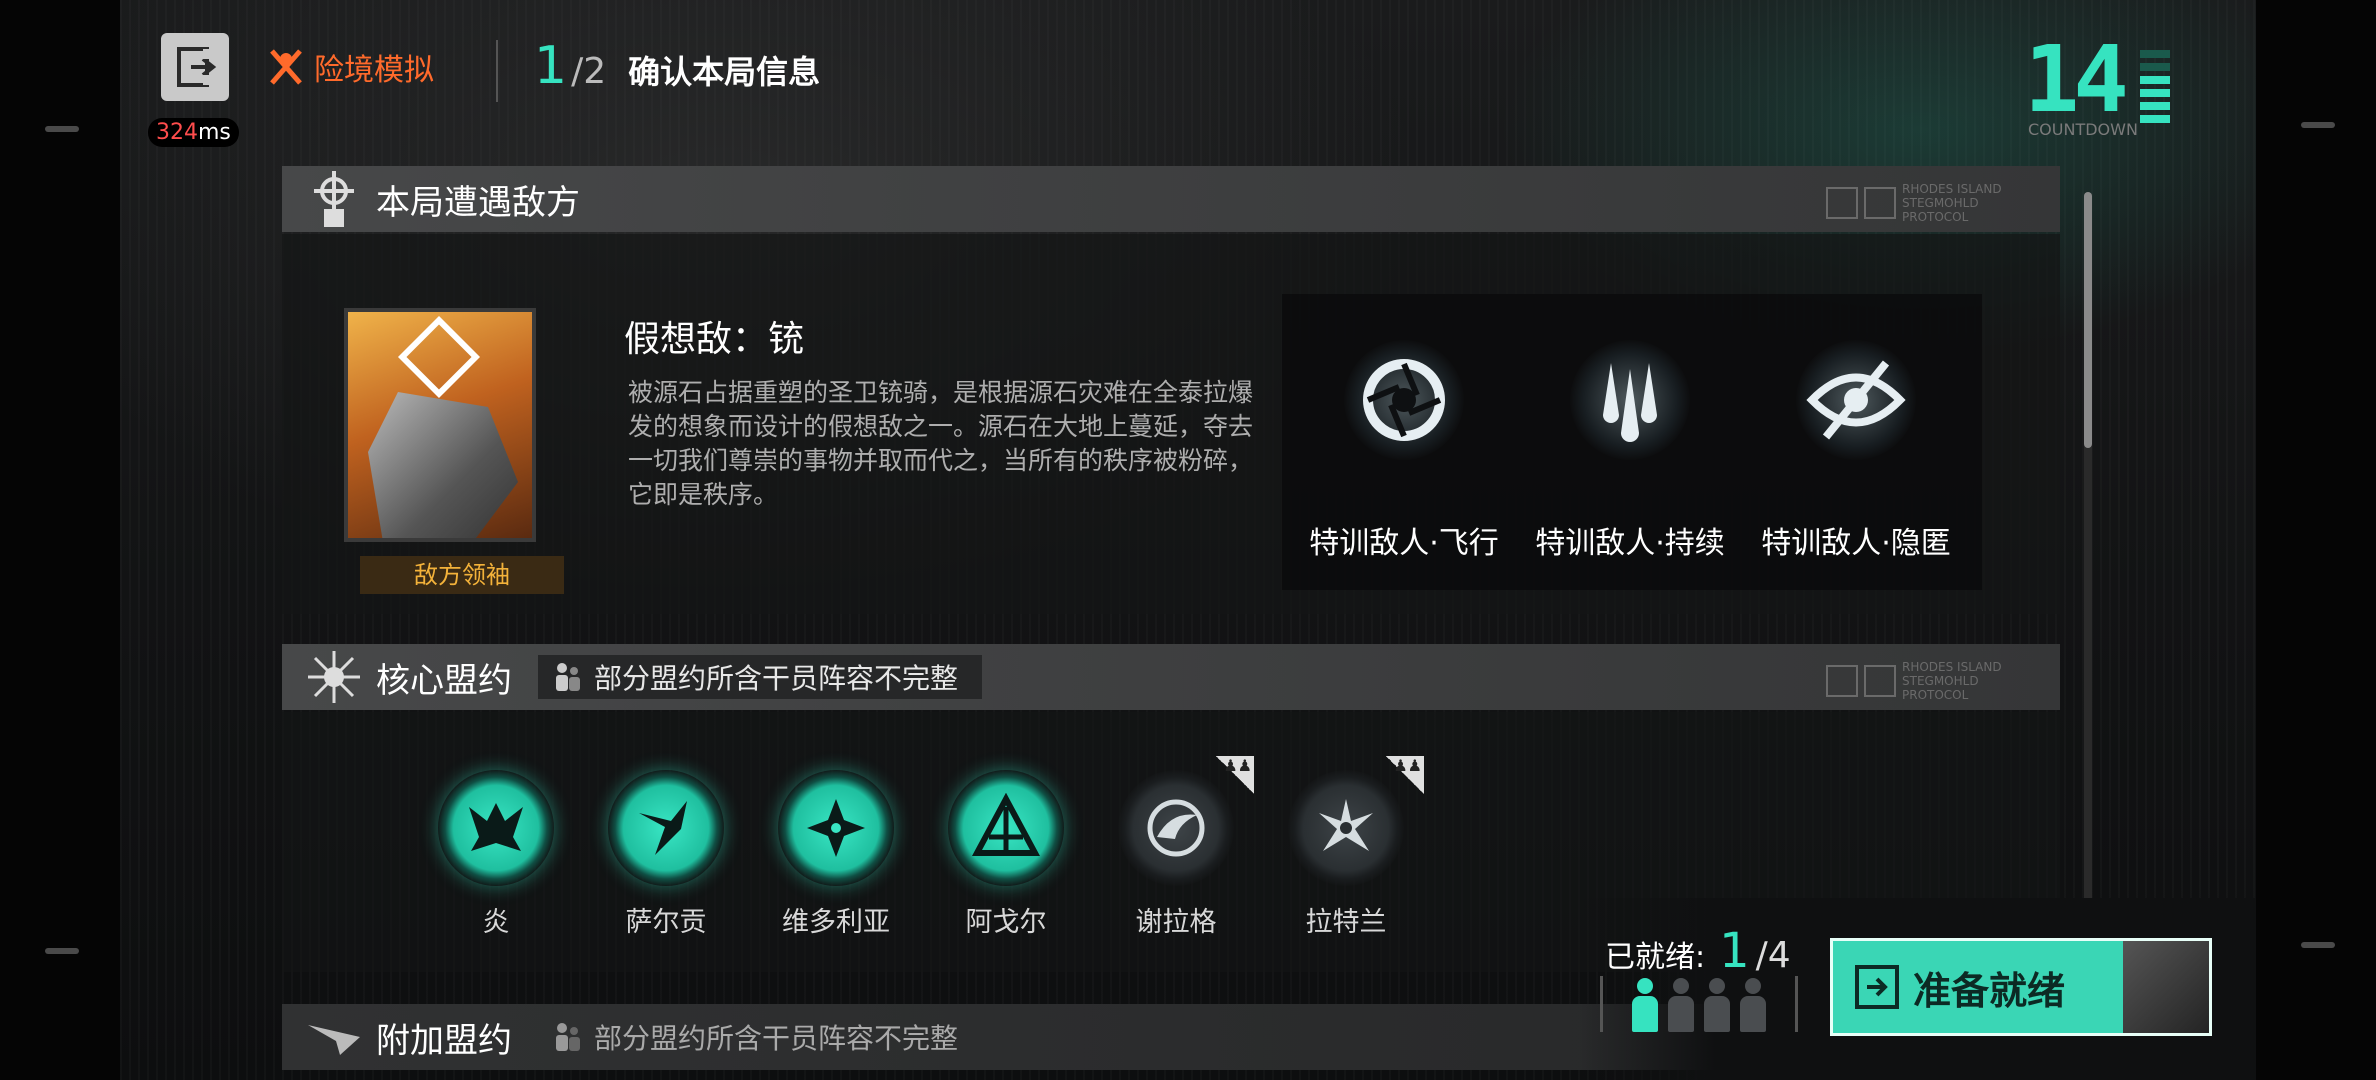 The height and width of the screenshot is (1080, 2376). Describe the element at coordinates (1856, 400) in the screenshot. I see `hidden-eye-icon` at that location.